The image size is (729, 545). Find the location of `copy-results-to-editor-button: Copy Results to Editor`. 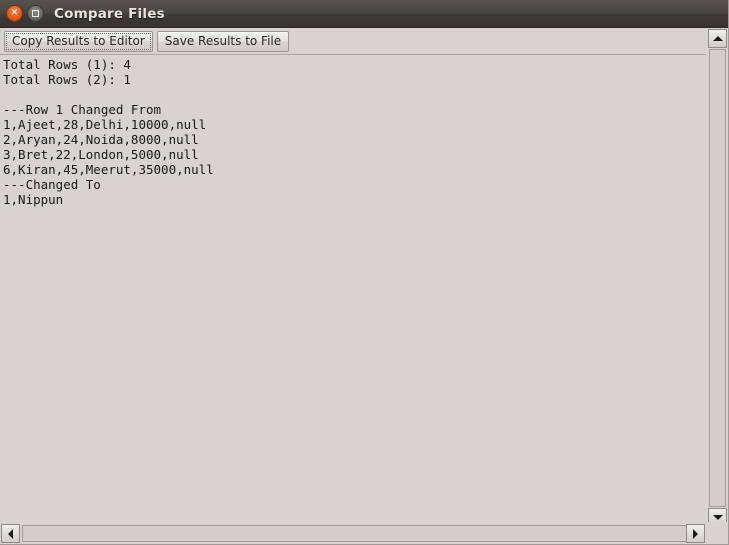

copy-results-to-editor-button: Copy Results to Editor is located at coordinates (78, 41).